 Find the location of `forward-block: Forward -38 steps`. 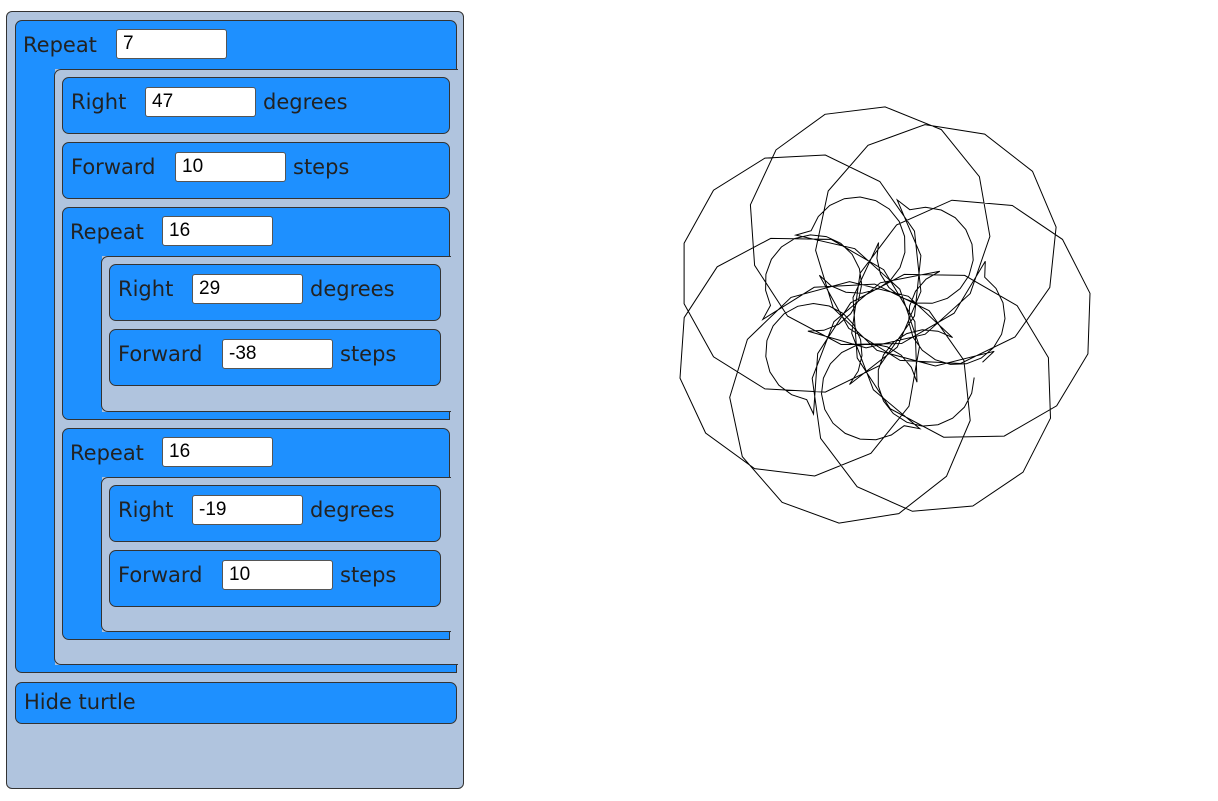

forward-block: Forward -38 steps is located at coordinates (275, 357).